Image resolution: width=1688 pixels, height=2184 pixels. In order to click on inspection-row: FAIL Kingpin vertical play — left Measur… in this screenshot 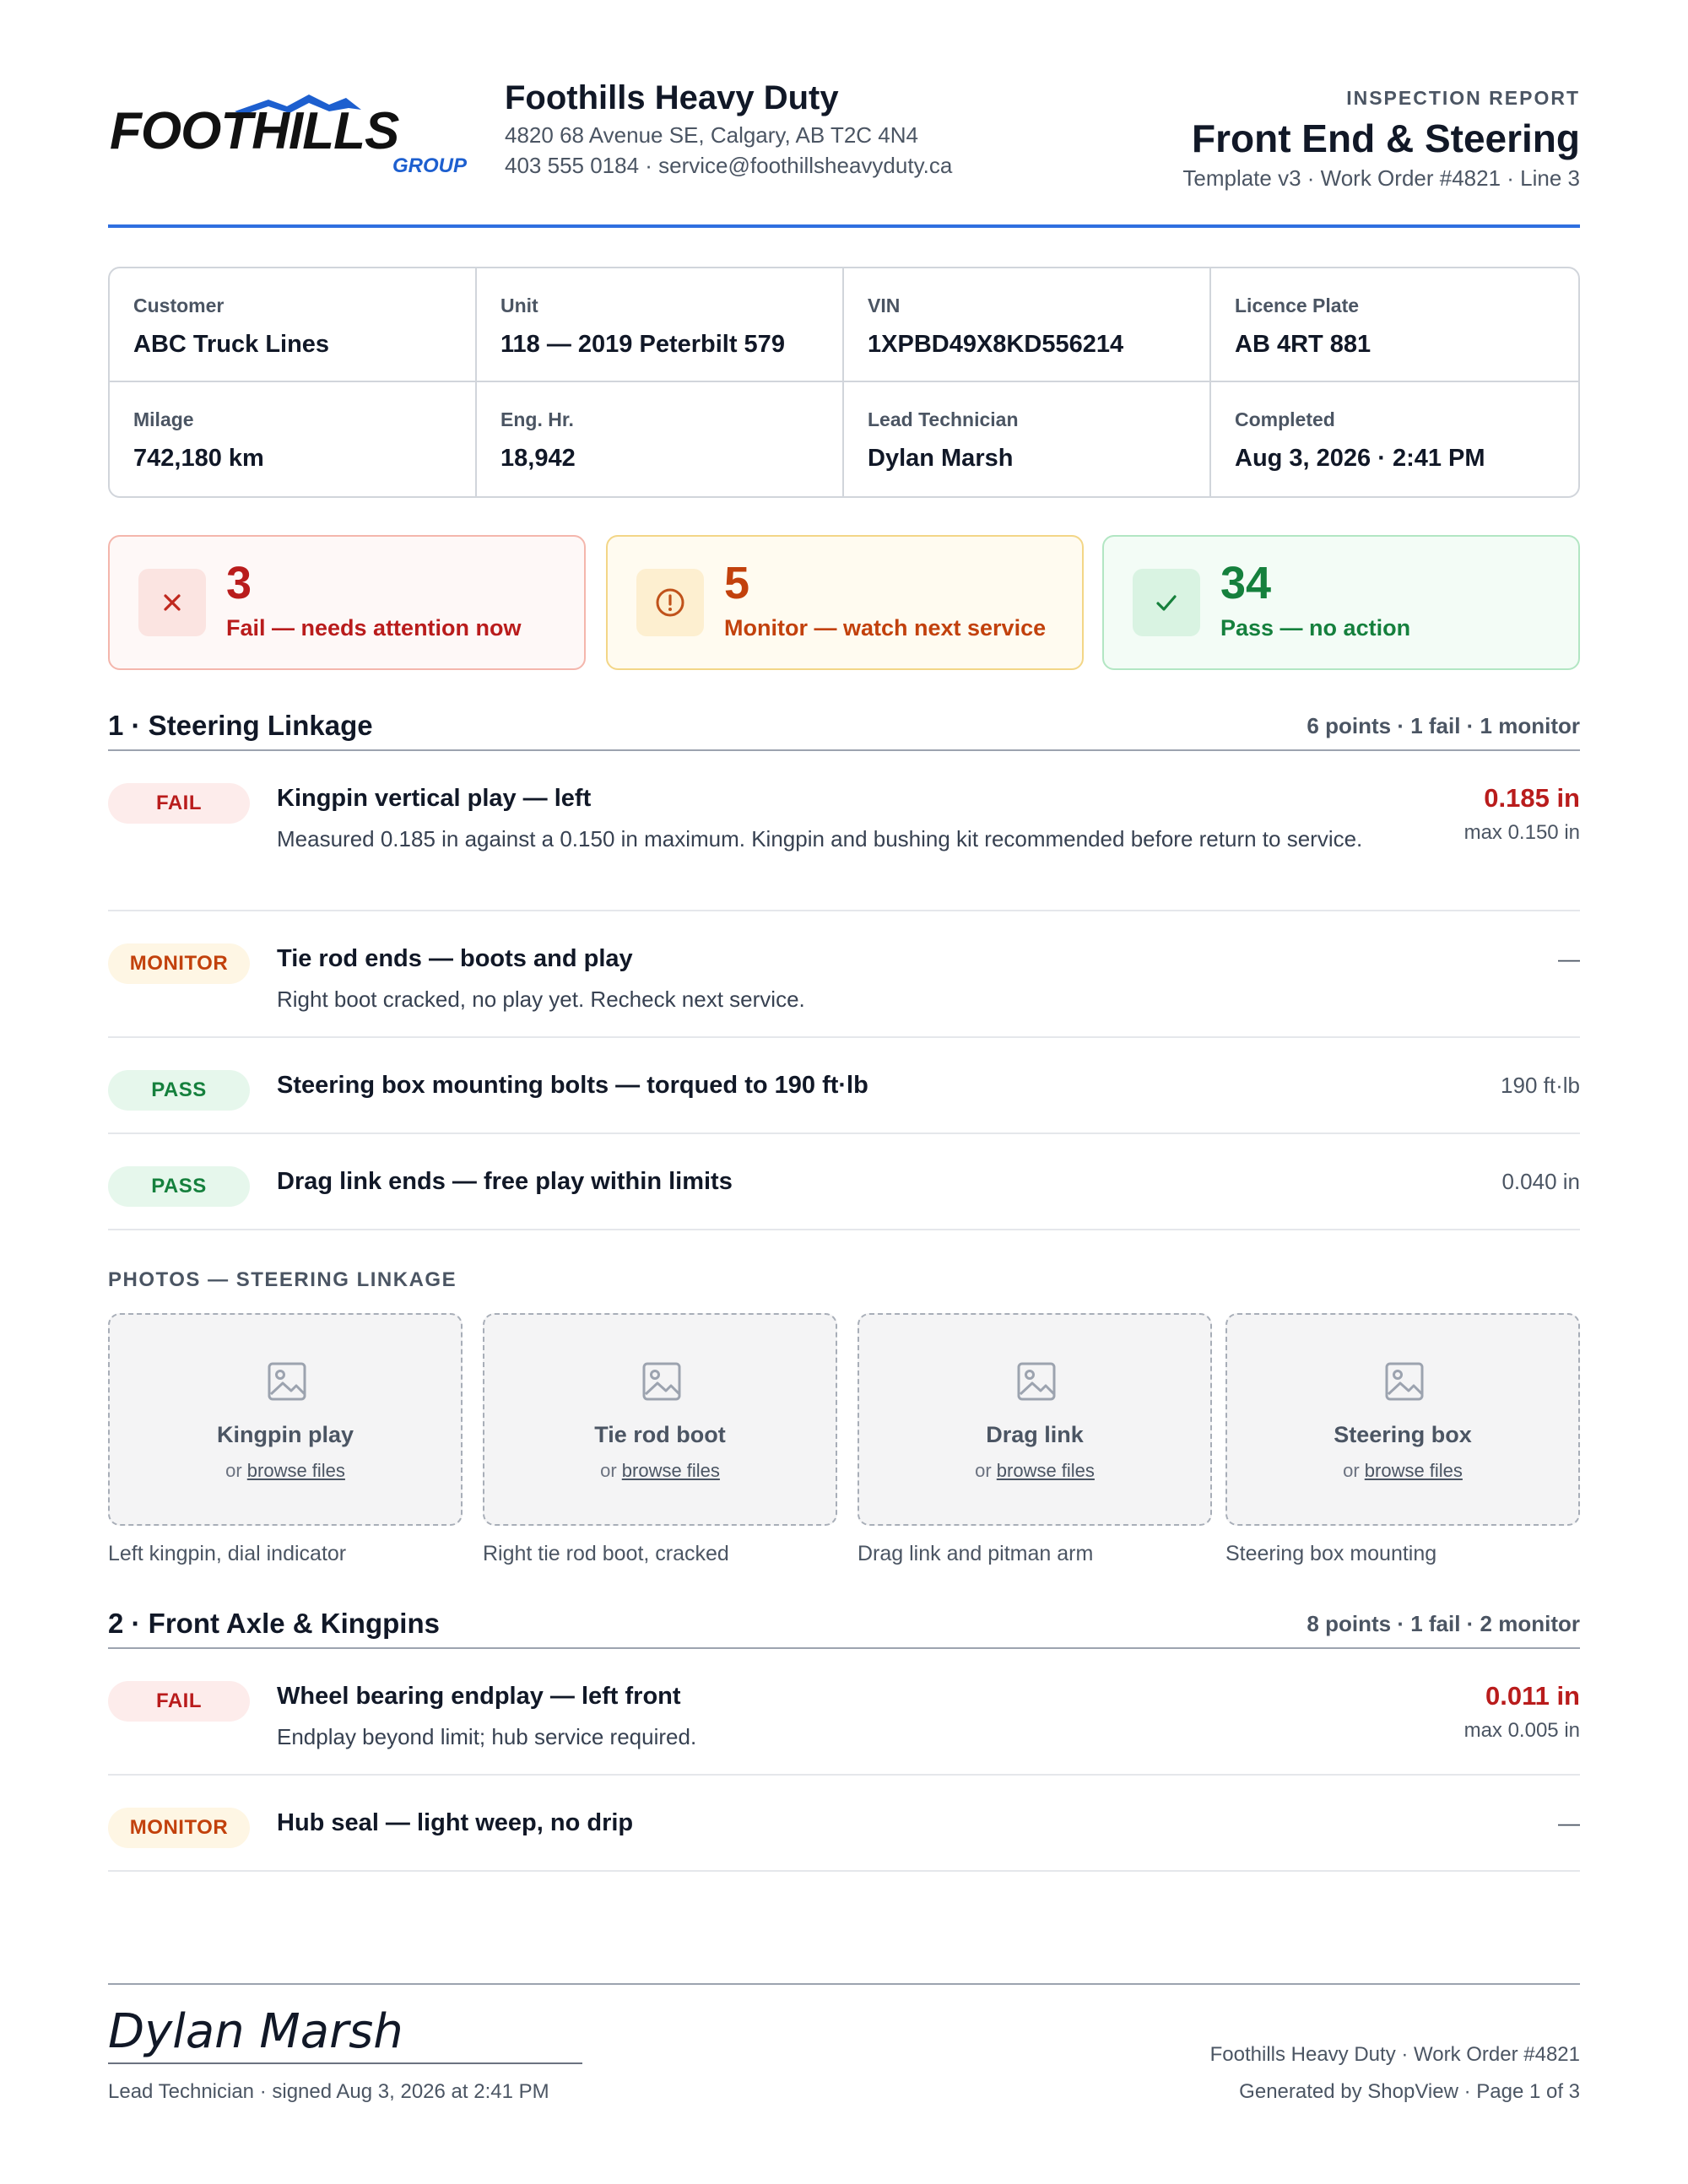, I will do `click(844, 831)`.